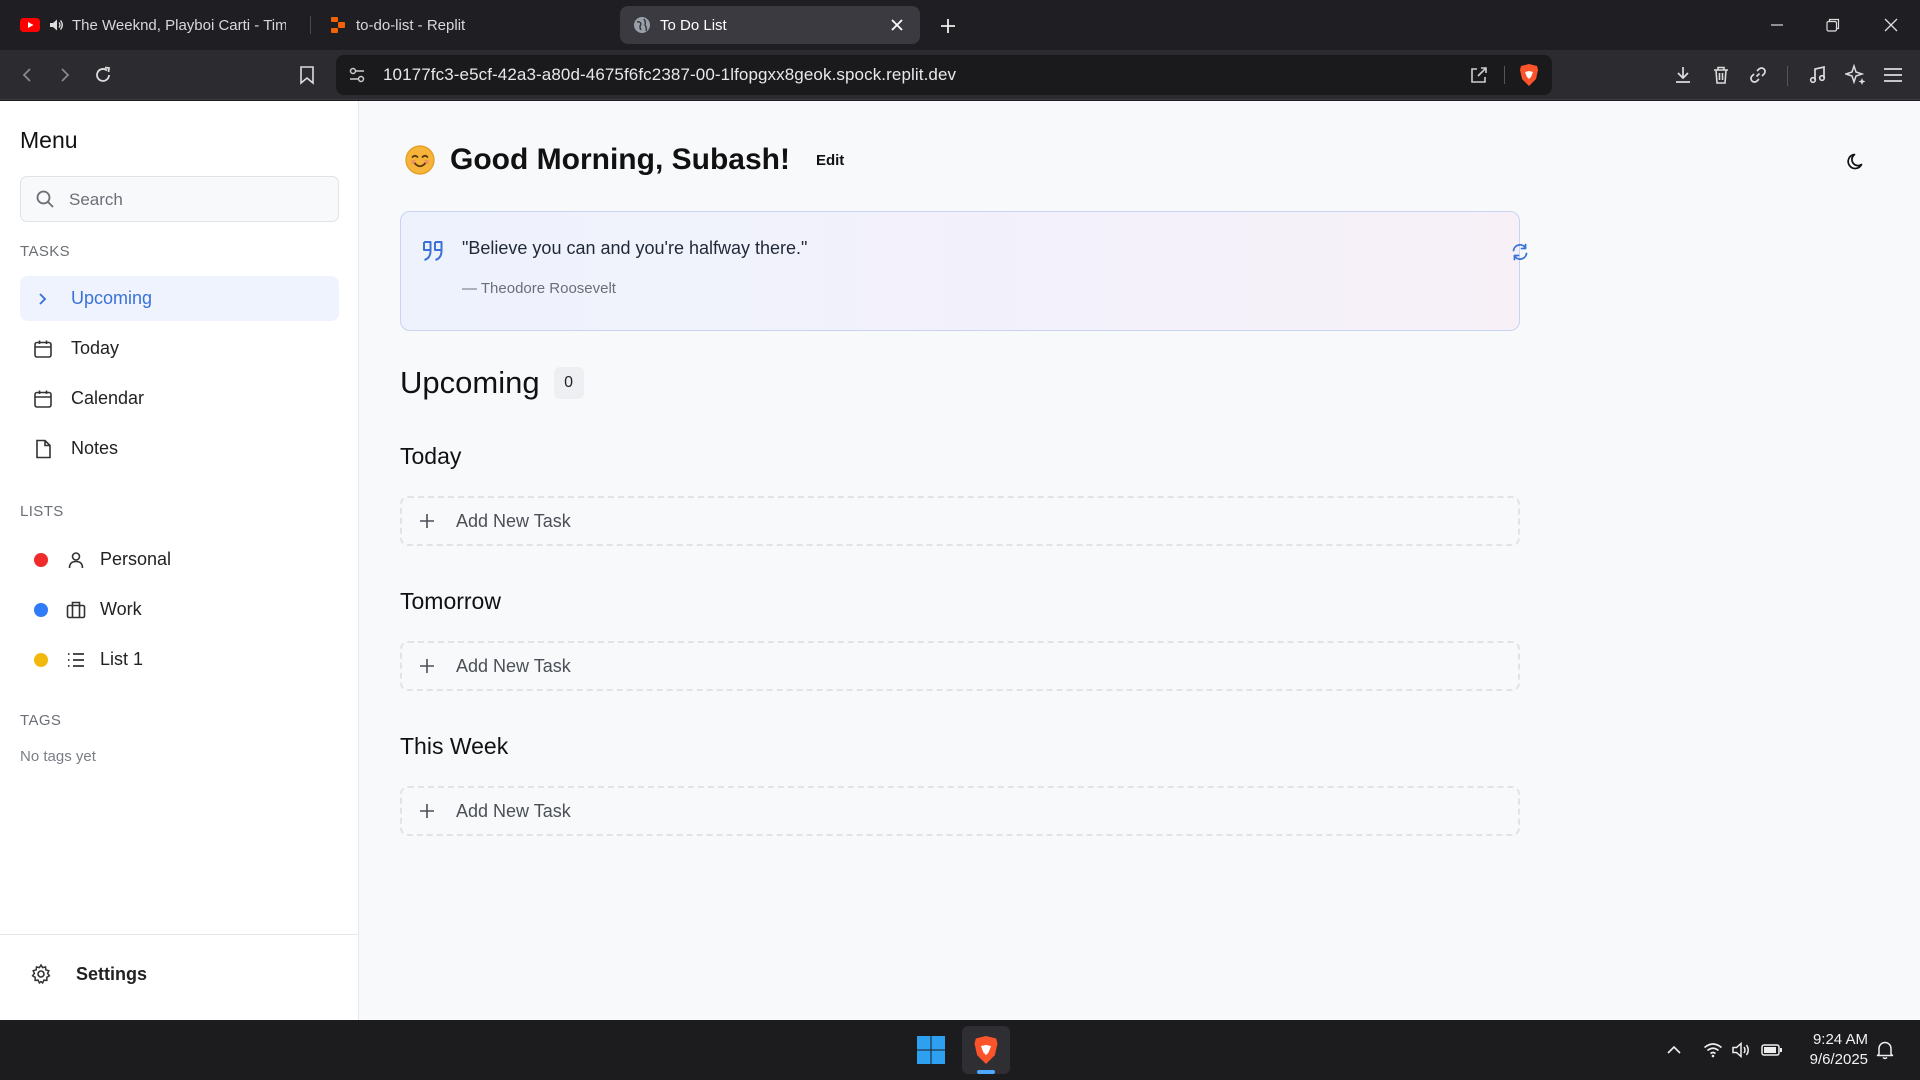 This screenshot has width=1920, height=1080. I want to click on close-window-button, so click(1891, 25).